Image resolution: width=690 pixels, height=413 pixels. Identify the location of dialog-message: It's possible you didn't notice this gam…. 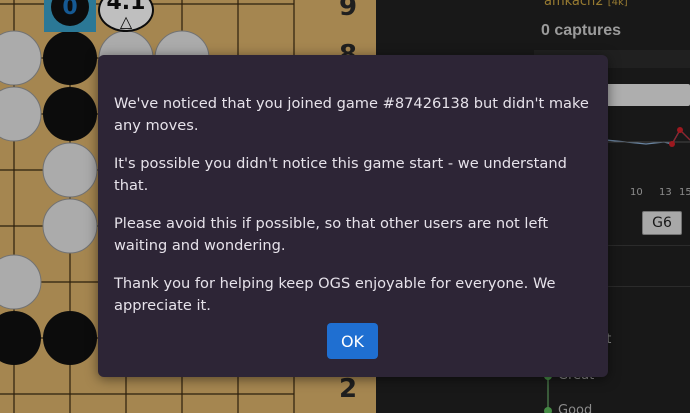
(340, 174).